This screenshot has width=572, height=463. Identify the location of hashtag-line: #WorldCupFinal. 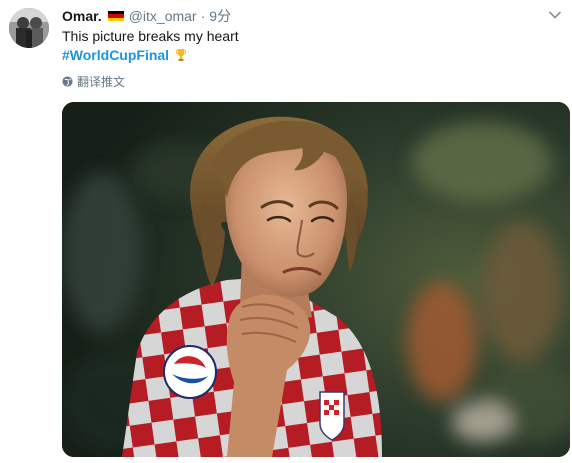
(150, 55).